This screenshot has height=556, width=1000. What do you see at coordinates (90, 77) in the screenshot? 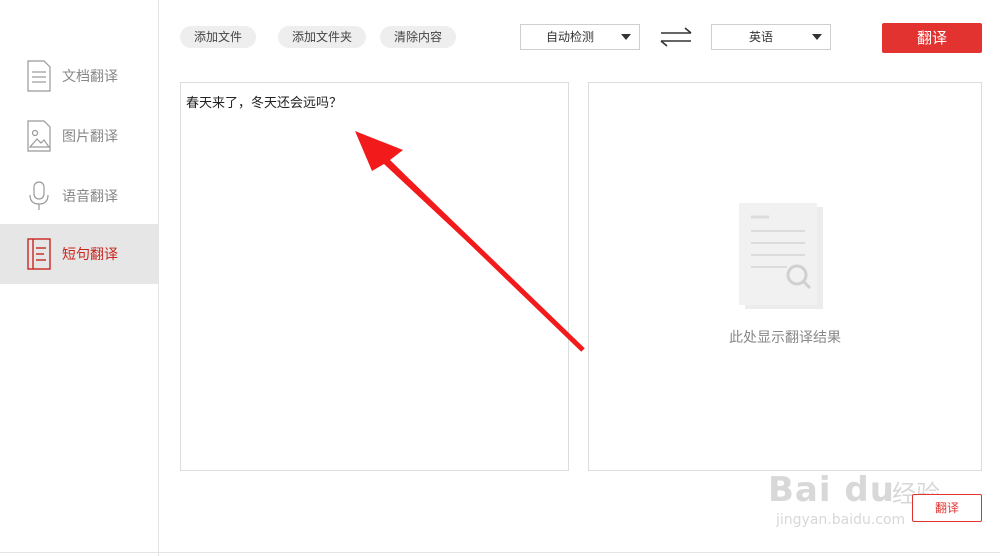
I see `sidebar-item-label: 文档翻译` at bounding box center [90, 77].